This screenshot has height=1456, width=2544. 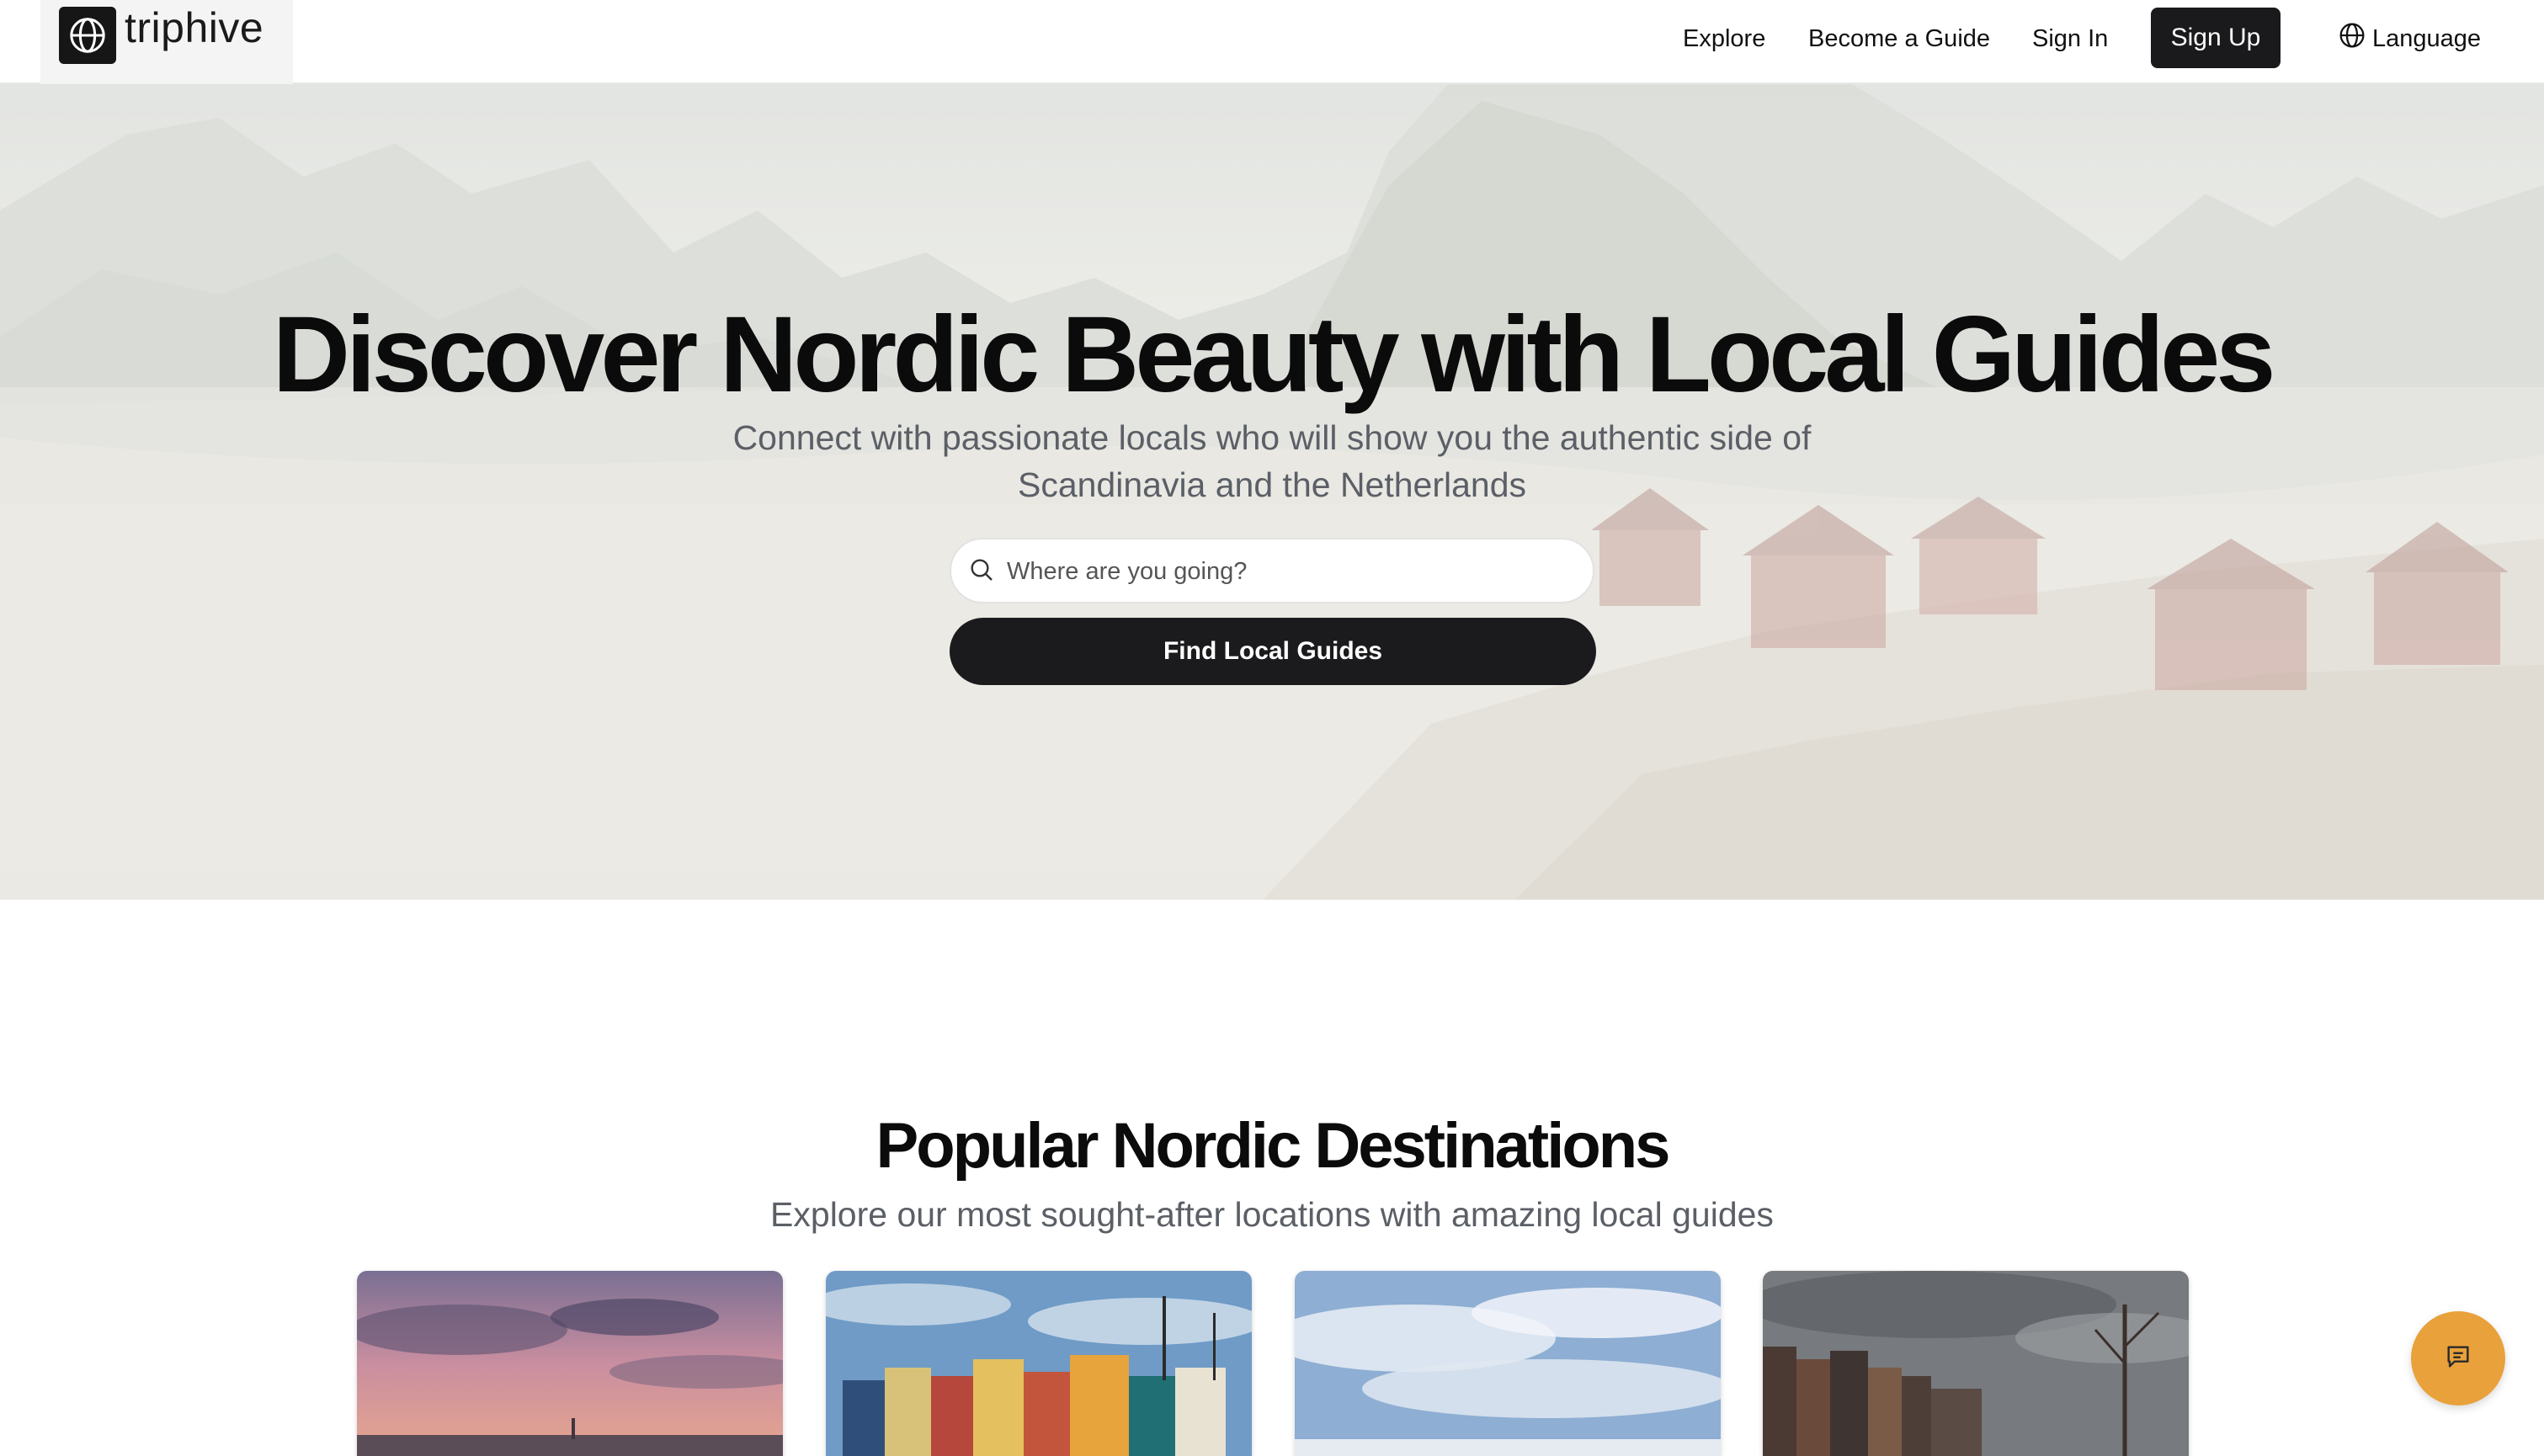 What do you see at coordinates (2427, 38) in the screenshot?
I see `language-label: Language` at bounding box center [2427, 38].